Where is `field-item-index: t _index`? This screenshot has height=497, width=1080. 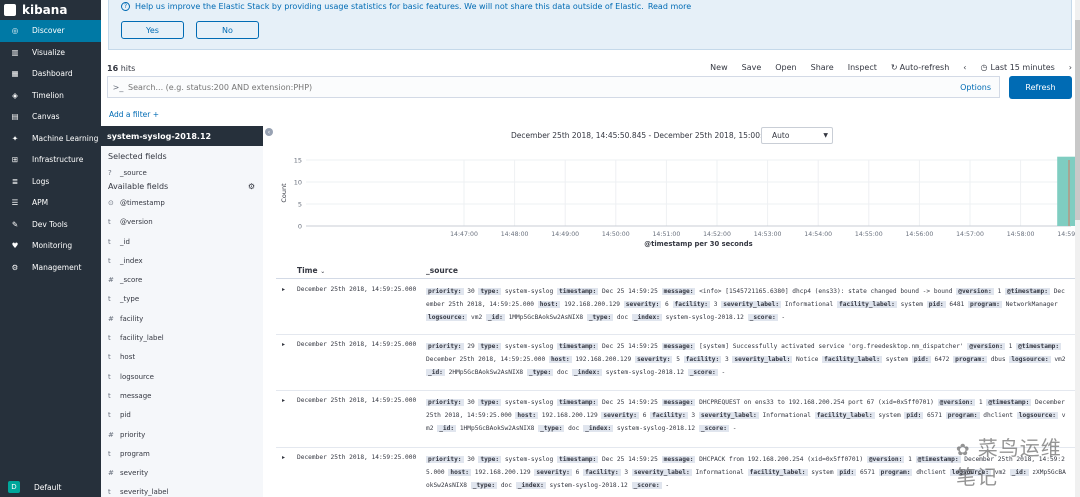
field-item-index: t _index is located at coordinates (182, 260).